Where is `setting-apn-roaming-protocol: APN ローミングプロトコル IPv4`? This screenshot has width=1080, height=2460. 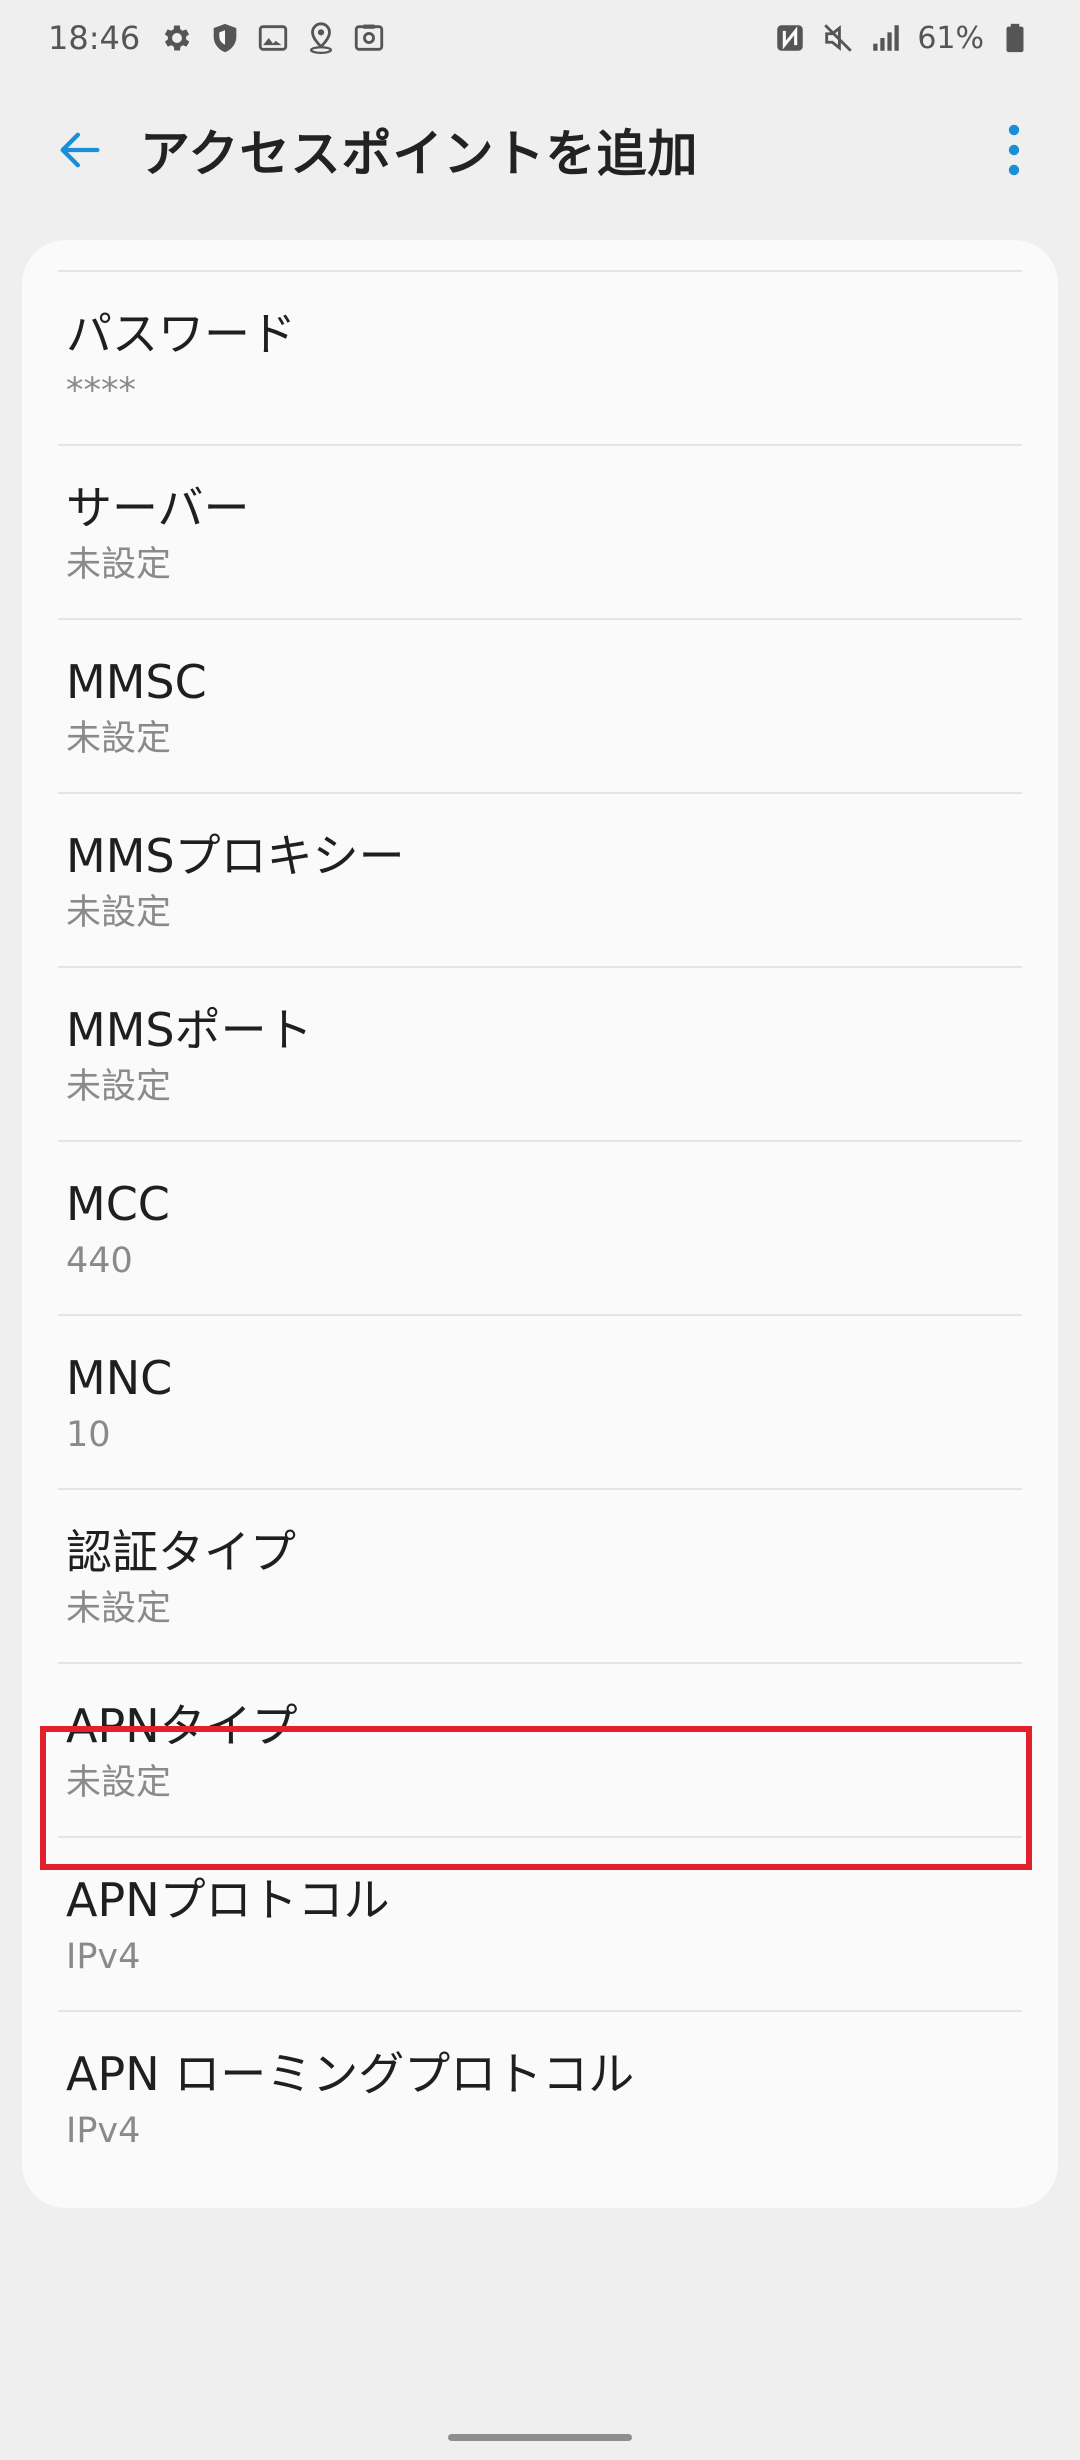 setting-apn-roaming-protocol: APN ローミングプロトコル IPv4 is located at coordinates (540, 2099).